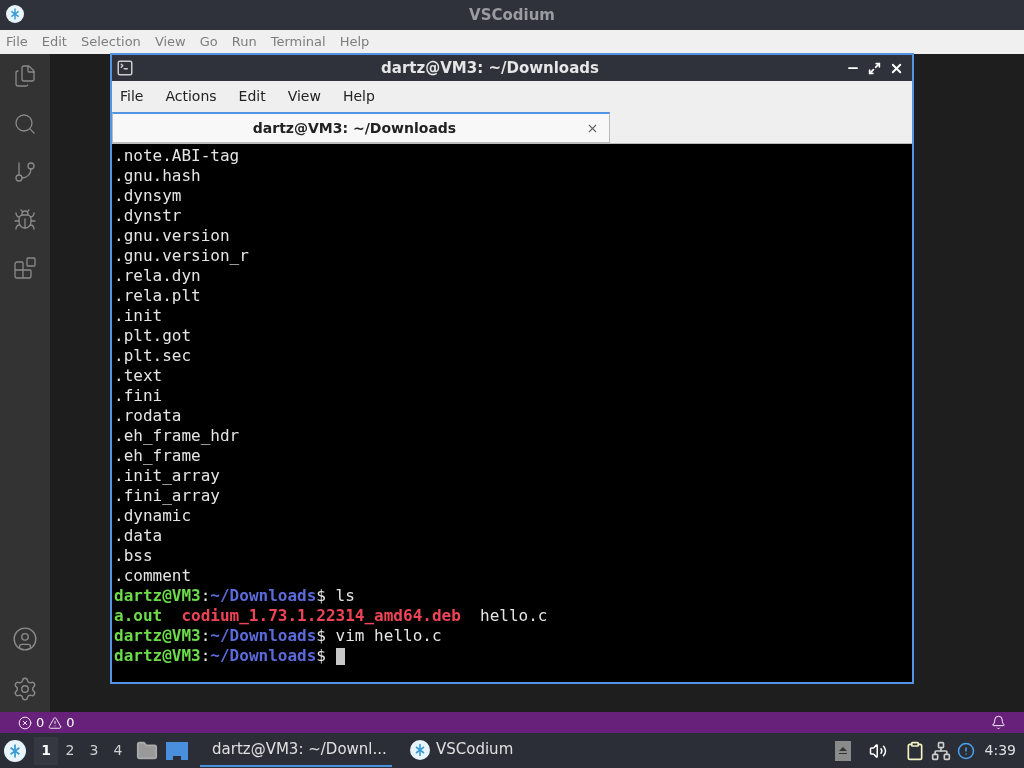 This screenshot has height=768, width=1024. I want to click on menu-item: Go, so click(208, 42).